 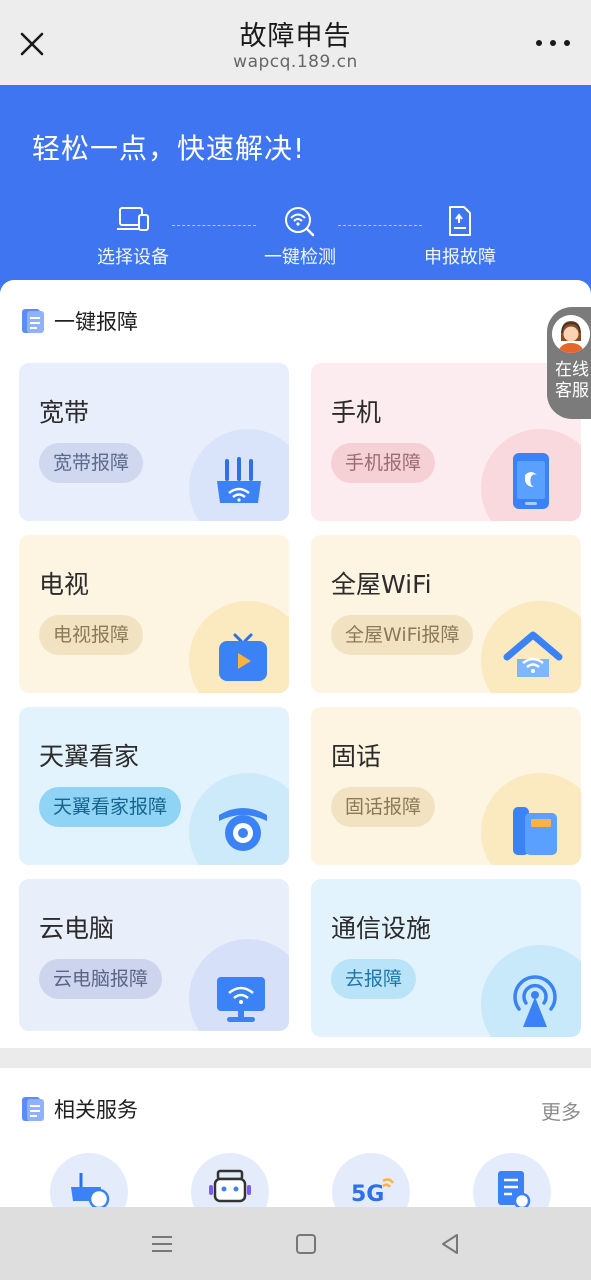 I want to click on agent-avatar-icon, so click(x=571, y=334).